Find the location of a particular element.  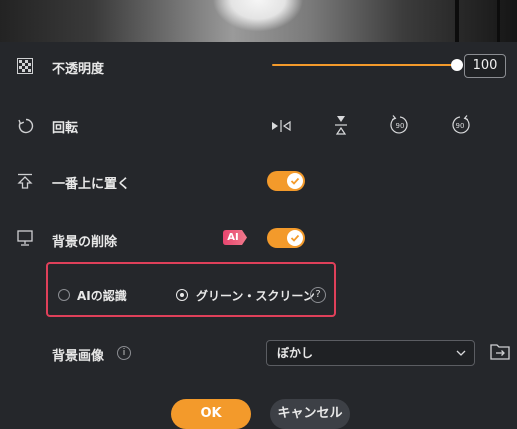

ok-button: OK is located at coordinates (211, 414).